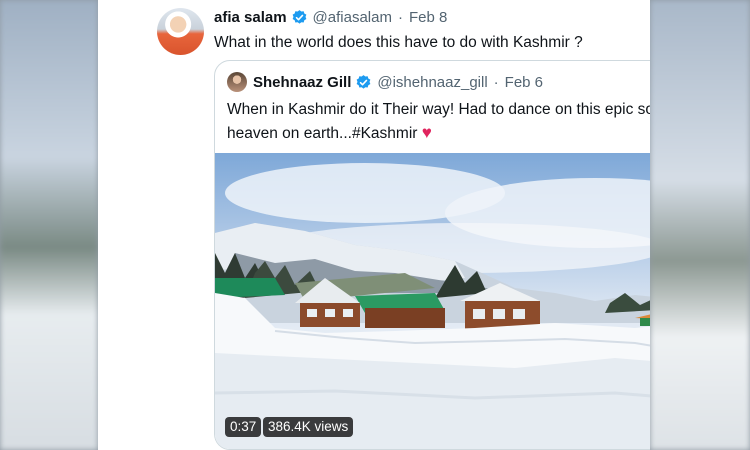  I want to click on quoted-tweet-header: Shehnaaz Gill @ishehnaaz_gill · Feb 6, so click(385, 82).